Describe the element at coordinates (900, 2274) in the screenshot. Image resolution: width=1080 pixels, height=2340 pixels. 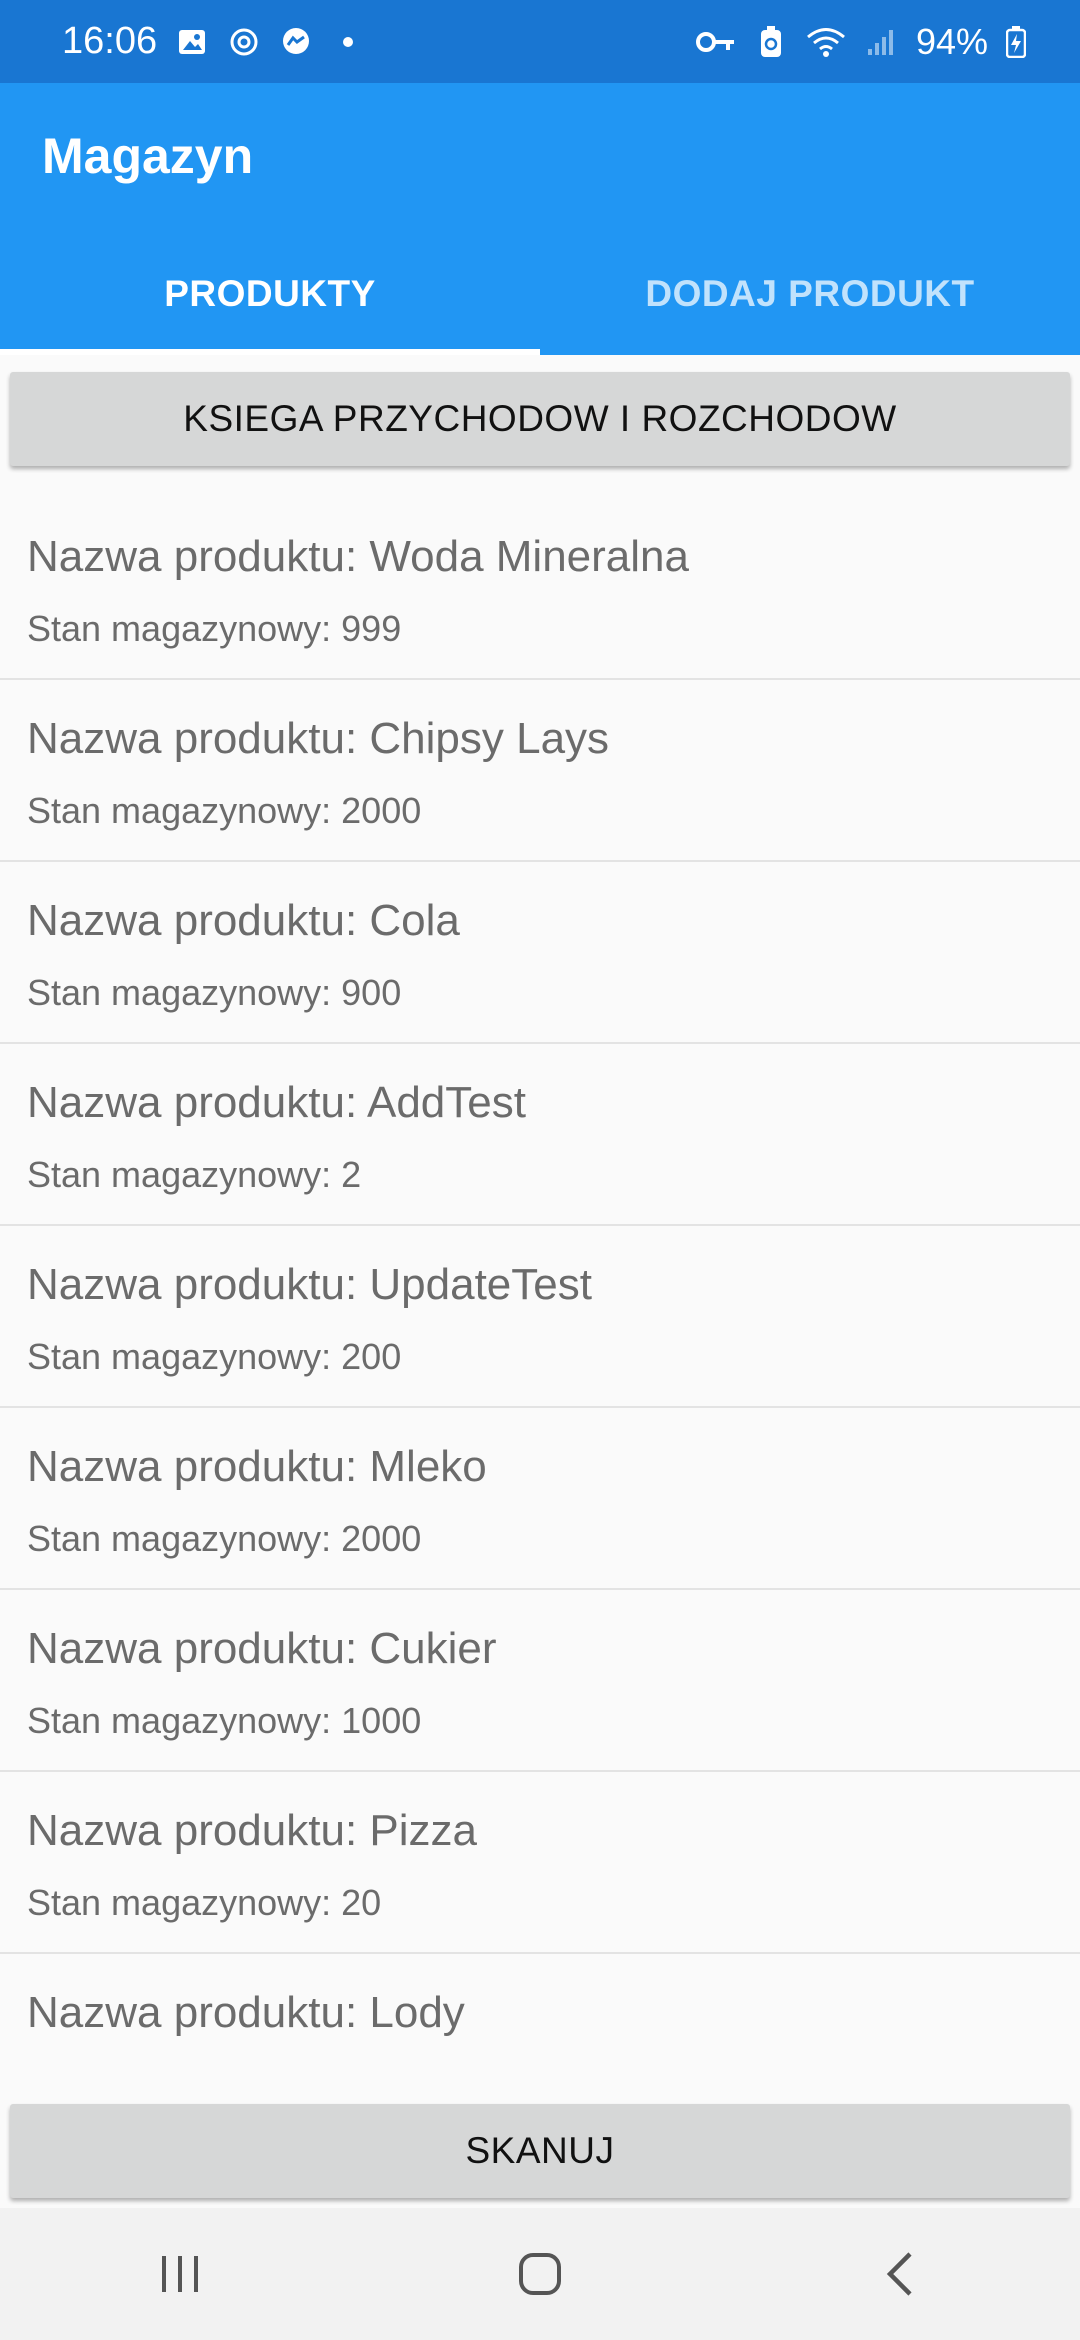
I see `back-icon` at that location.